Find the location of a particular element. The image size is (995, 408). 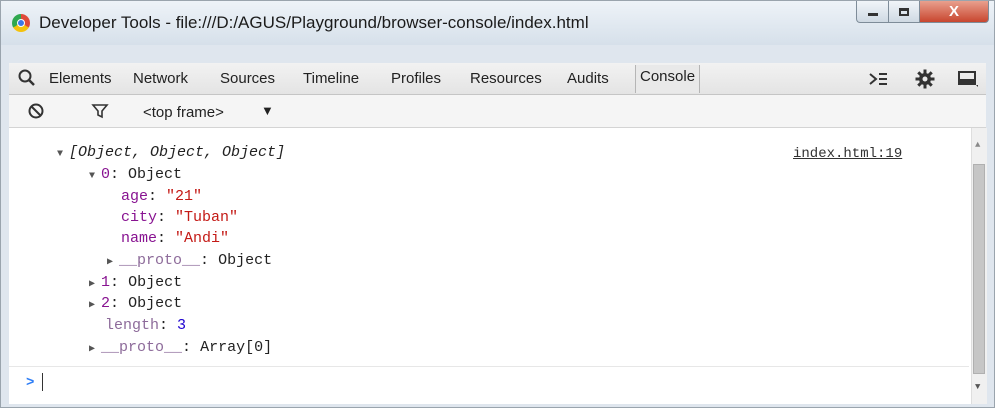

console-log-entry: ▼ [Object, Object, Object] is located at coordinates (171, 154).